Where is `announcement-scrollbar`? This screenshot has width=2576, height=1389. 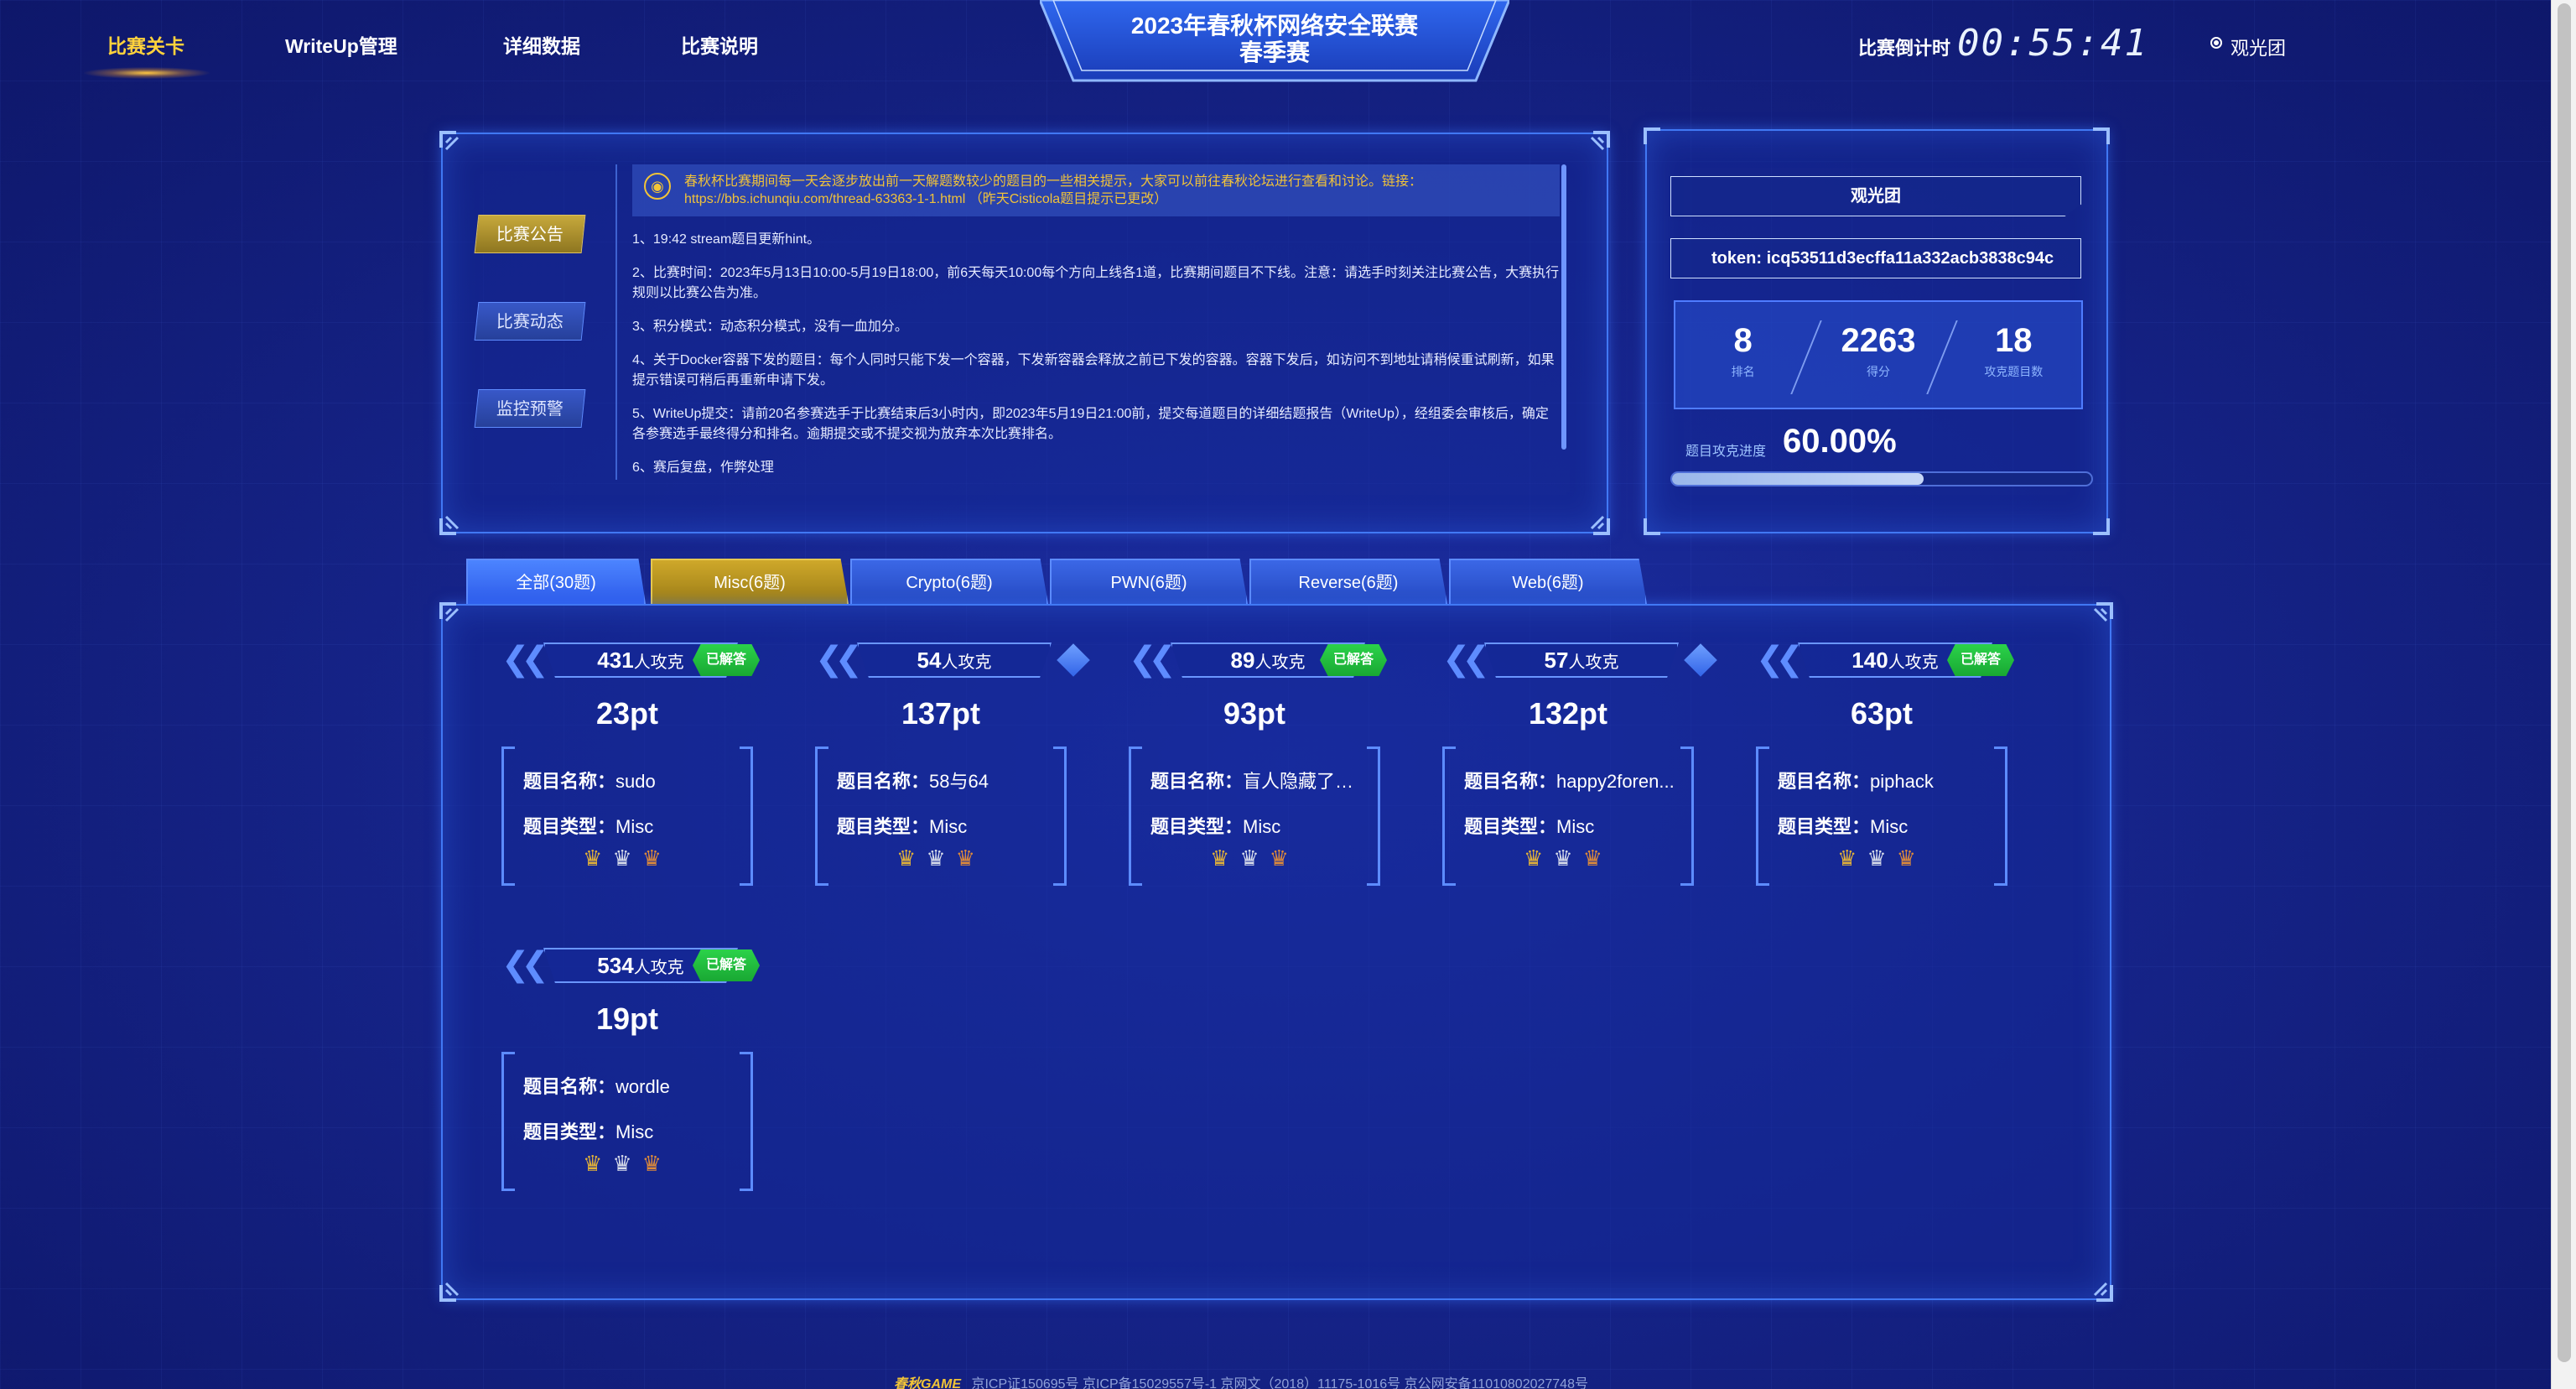 announcement-scrollbar is located at coordinates (1563, 307).